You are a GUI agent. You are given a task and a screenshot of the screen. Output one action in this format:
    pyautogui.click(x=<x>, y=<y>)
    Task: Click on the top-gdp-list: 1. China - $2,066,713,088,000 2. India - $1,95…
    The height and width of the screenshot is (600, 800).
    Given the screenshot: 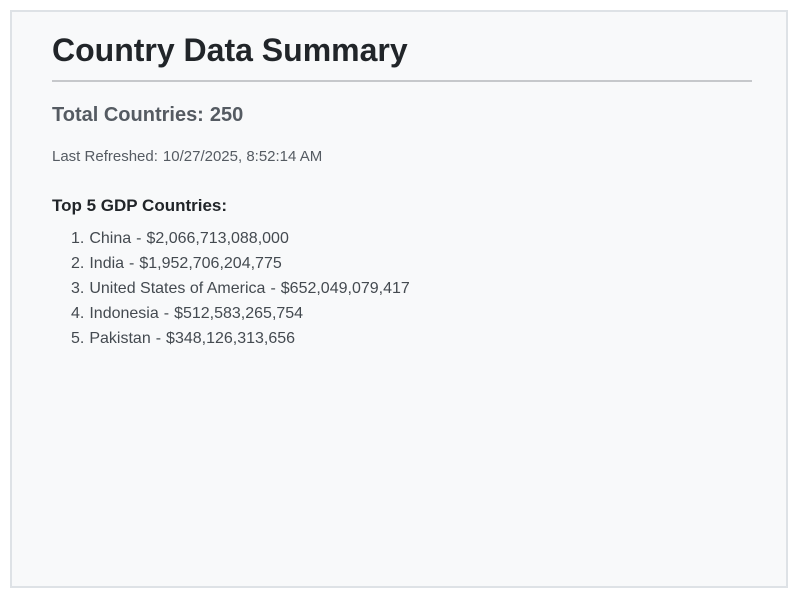 What is the action you would take?
    pyautogui.click(x=240, y=288)
    